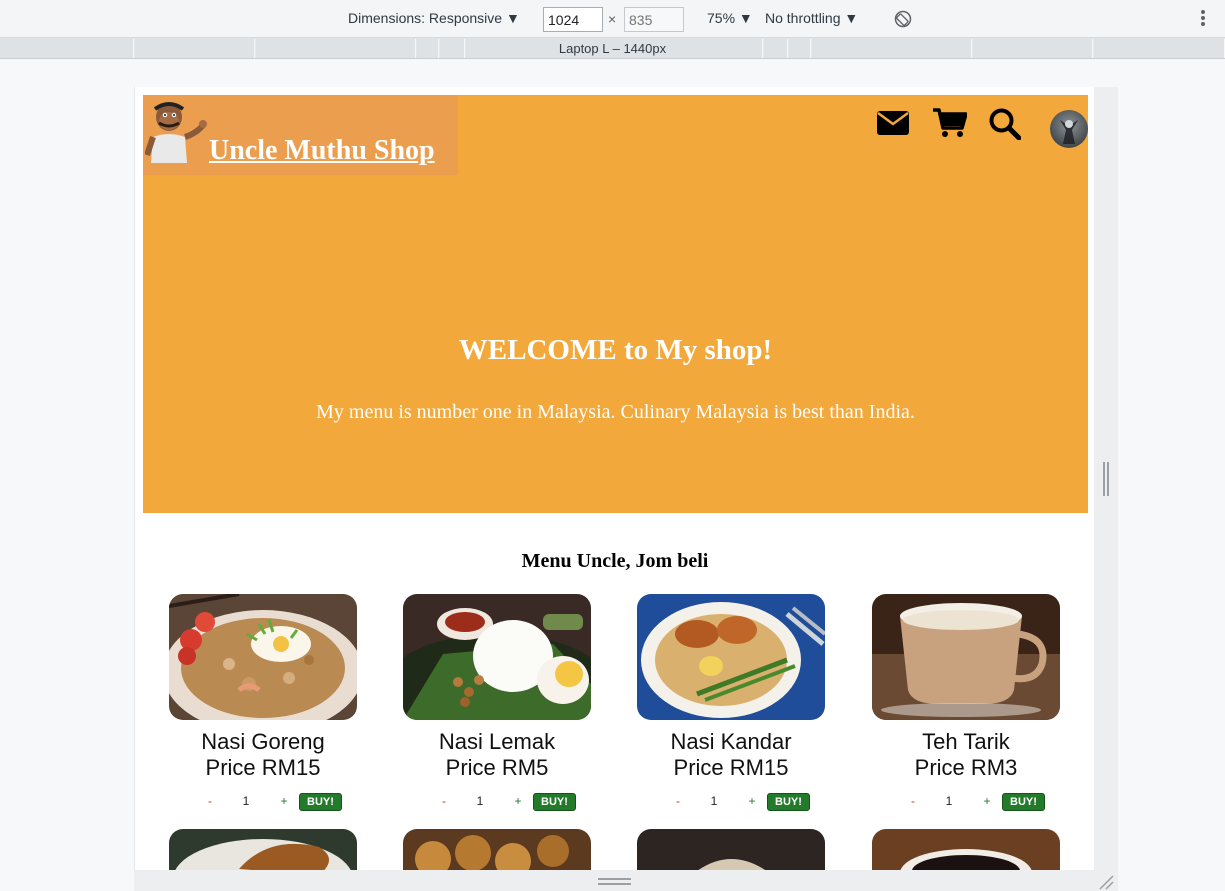  Describe the element at coordinates (1106, 882) in the screenshot. I see `corner-resize-icon` at that location.